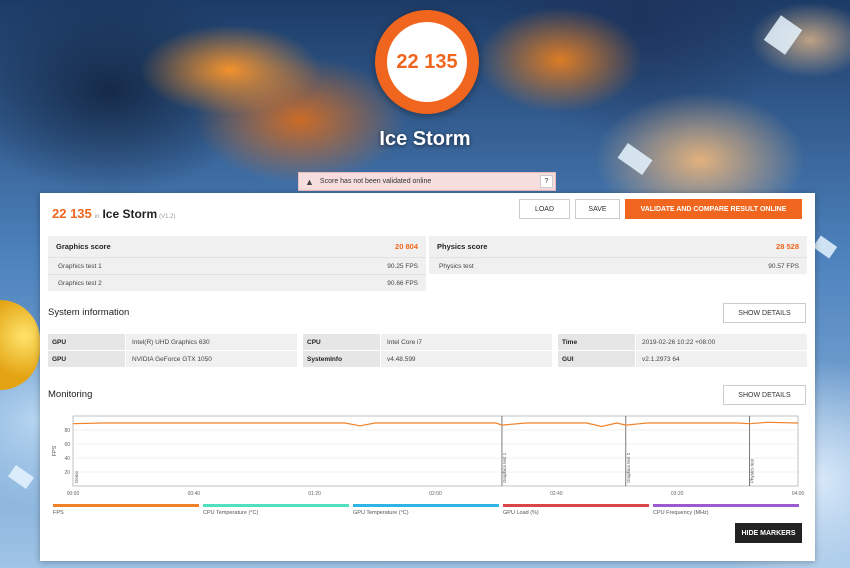 The image size is (850, 568). I want to click on system-info-row: SystemInfo v4.48.599, so click(427, 359).